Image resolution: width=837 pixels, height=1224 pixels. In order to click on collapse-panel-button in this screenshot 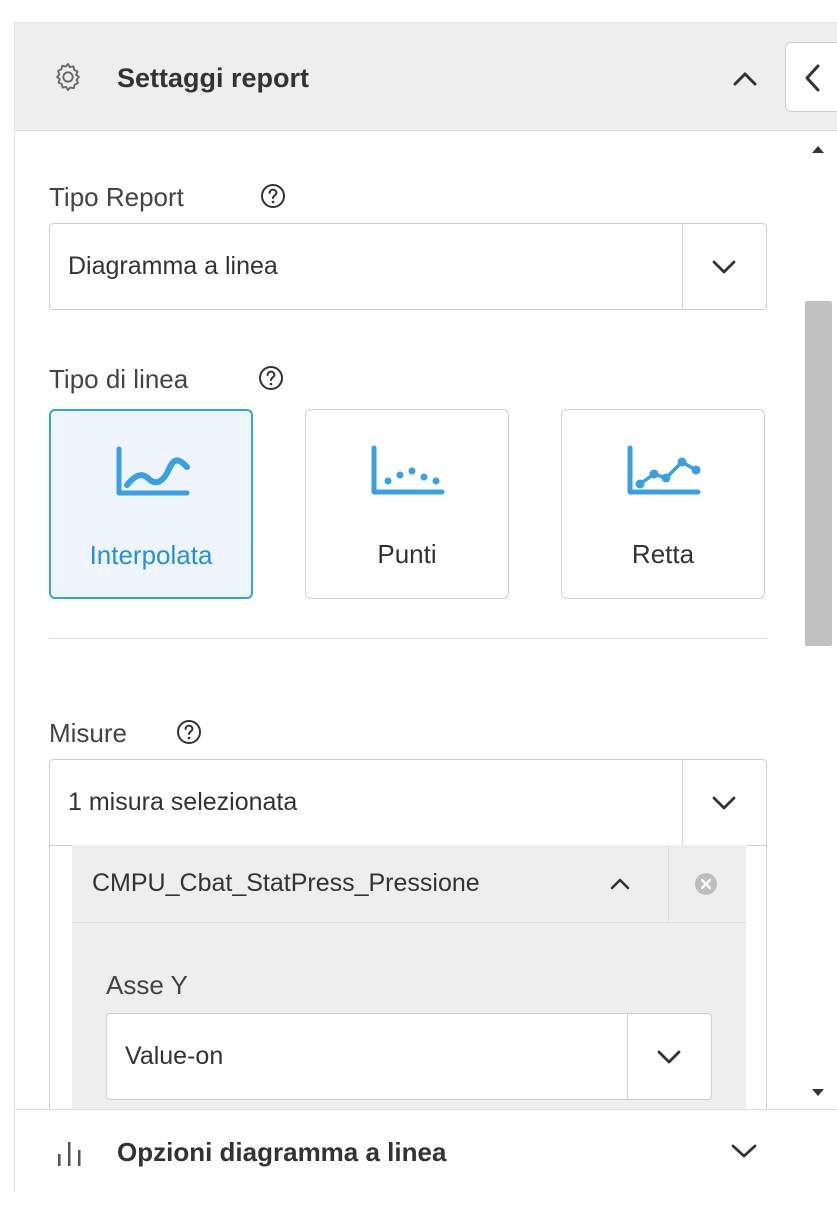, I will do `click(811, 77)`.